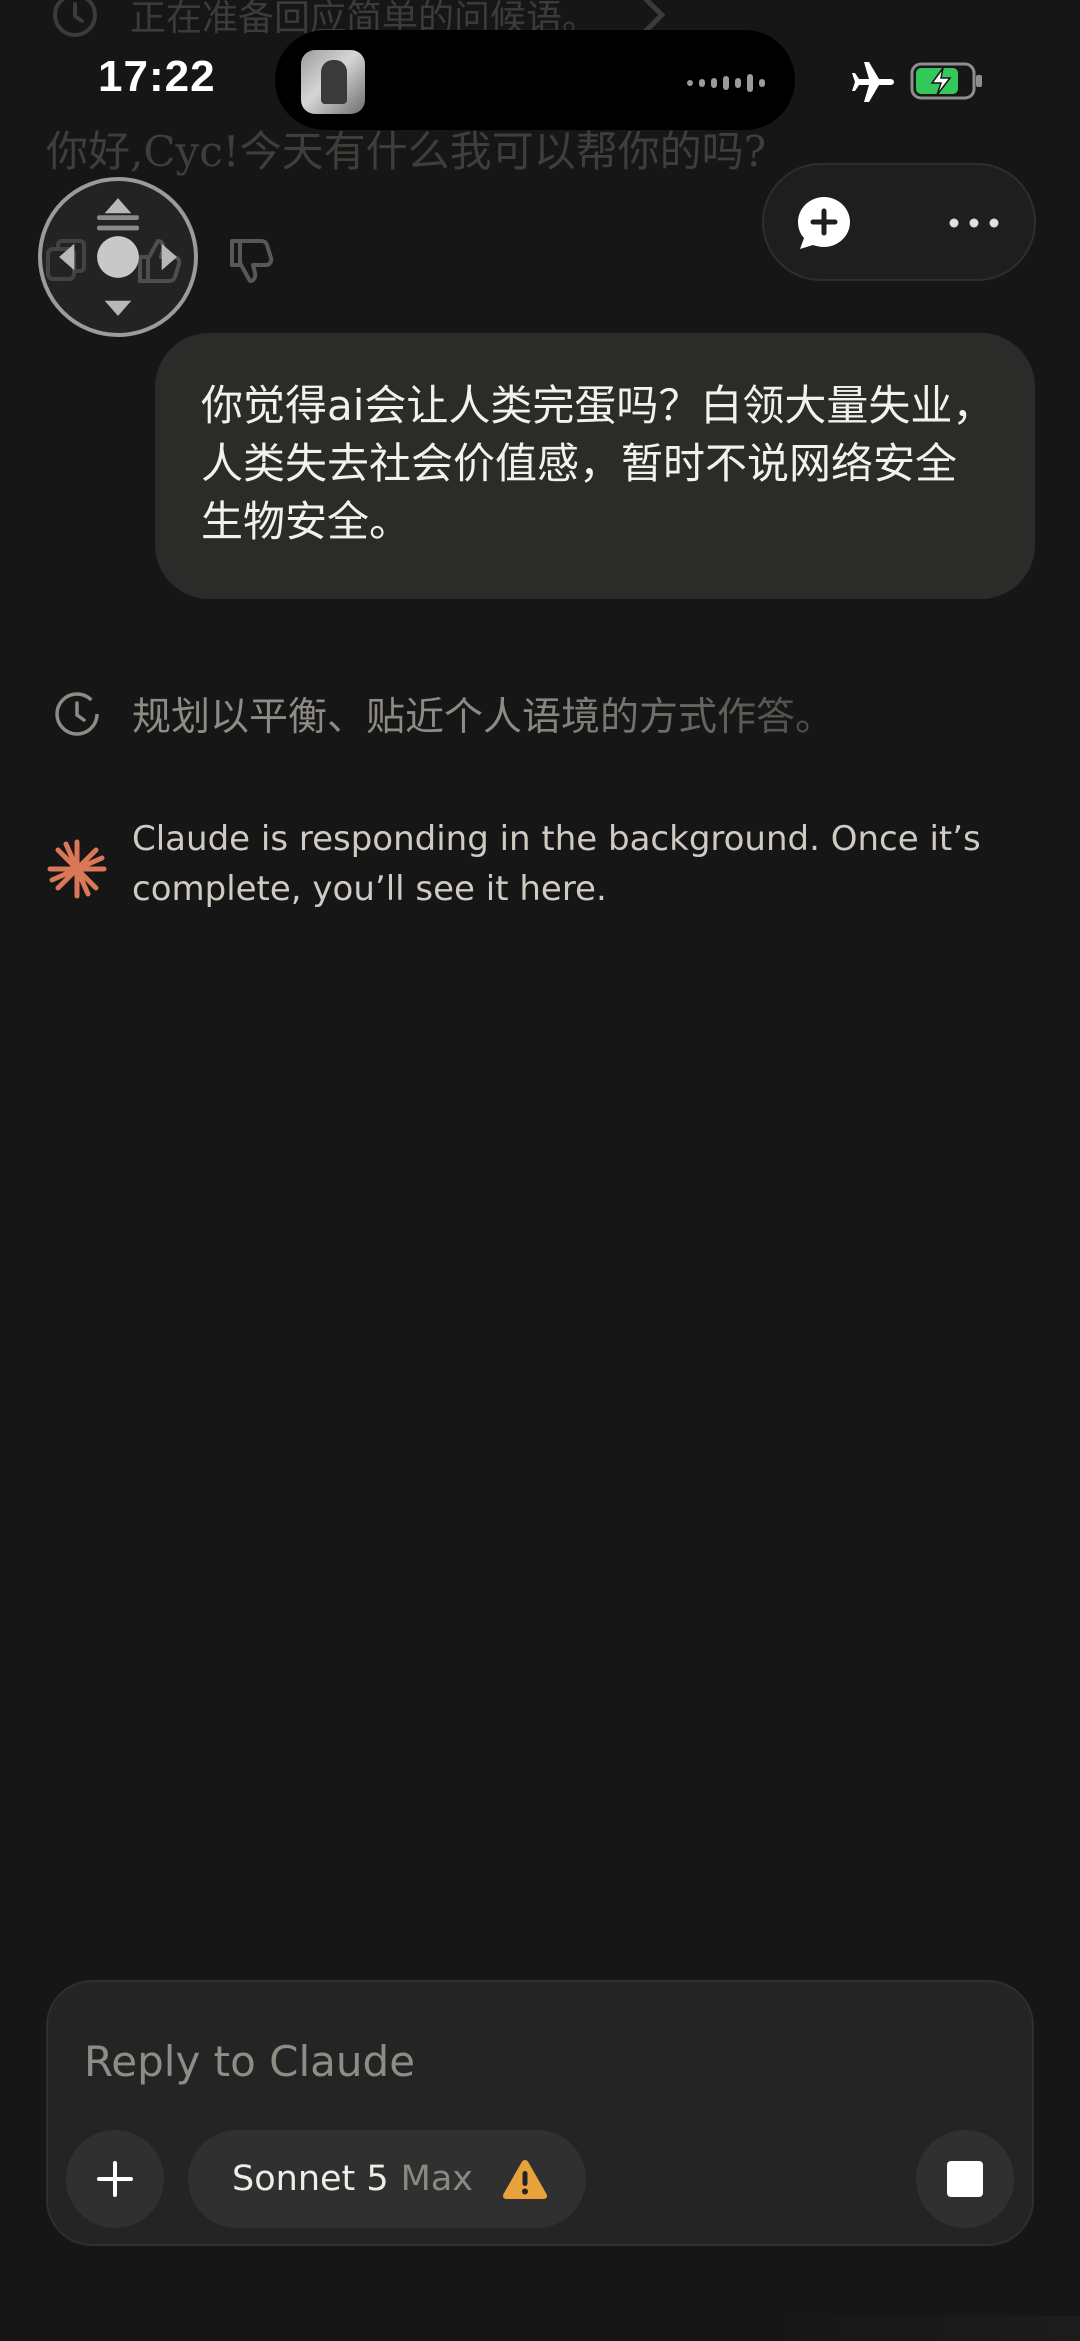 This screenshot has width=1080, height=2341. Describe the element at coordinates (483, 714) in the screenshot. I see `thinking-label: 规划以平衡、贴近个人语境的方式作答。` at that location.